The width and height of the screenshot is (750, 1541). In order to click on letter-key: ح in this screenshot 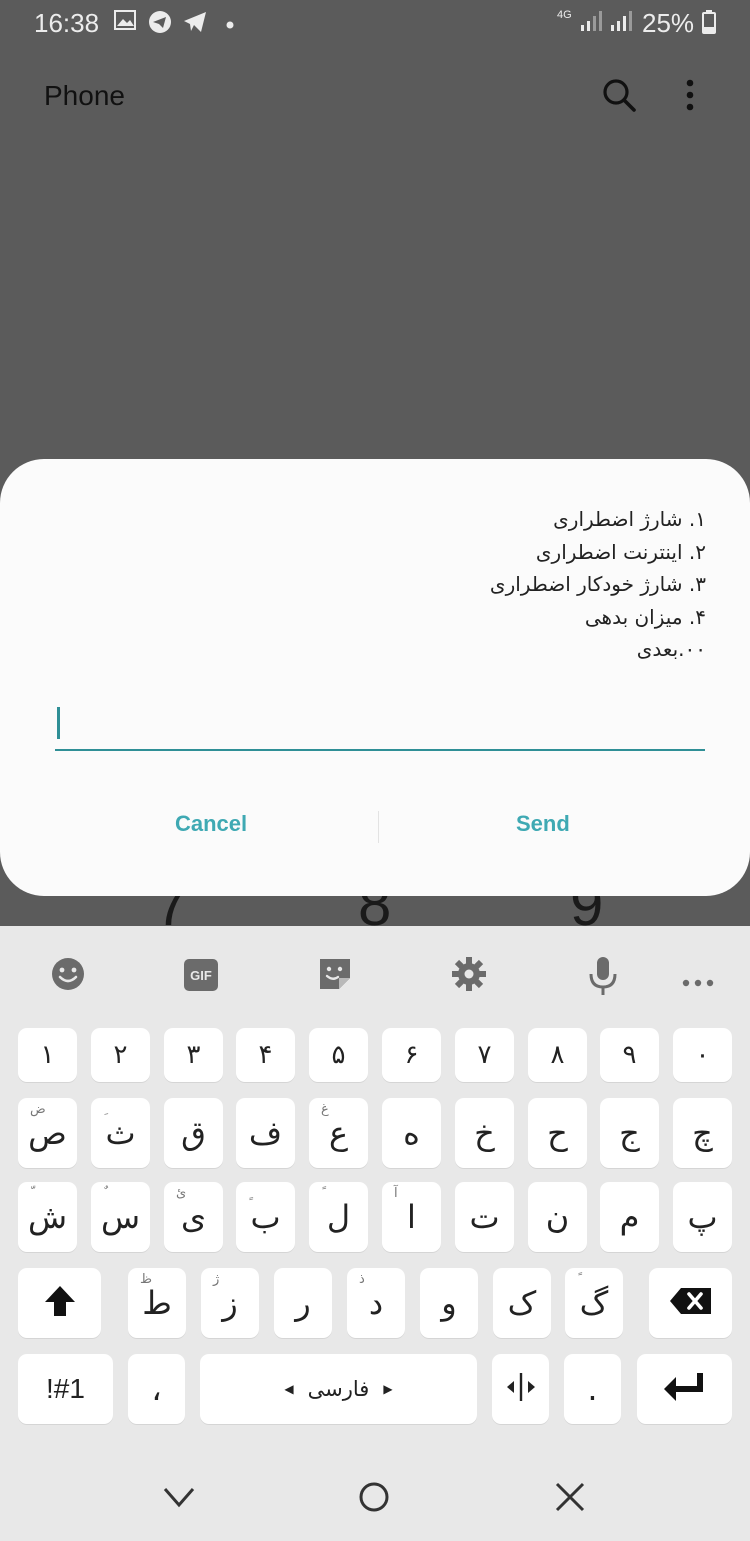, I will do `click(557, 1133)`.